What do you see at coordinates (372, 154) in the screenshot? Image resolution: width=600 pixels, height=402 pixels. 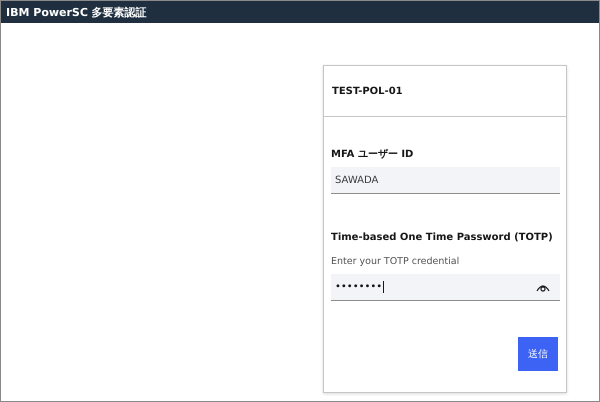 I see `field-label: MFA ユーザー ID` at bounding box center [372, 154].